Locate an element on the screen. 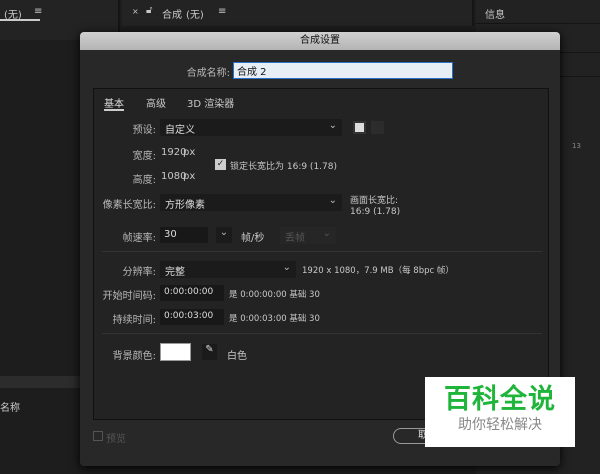 Image resolution: width=600 pixels, height=474 pixels. tab-3d-renderer: 3D 渲染器 is located at coordinates (210, 102).